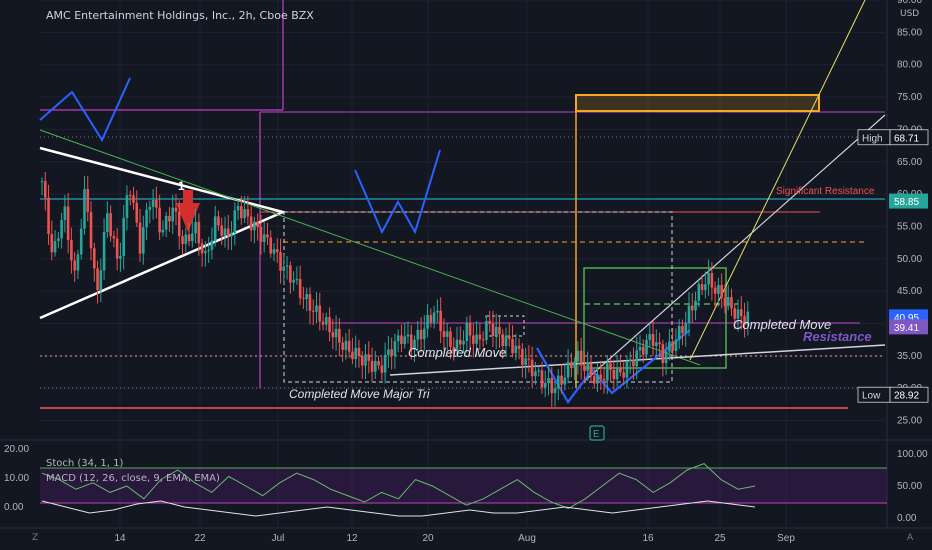 The image size is (932, 550). What do you see at coordinates (352, 538) in the screenshot?
I see `time-tick: 12` at bounding box center [352, 538].